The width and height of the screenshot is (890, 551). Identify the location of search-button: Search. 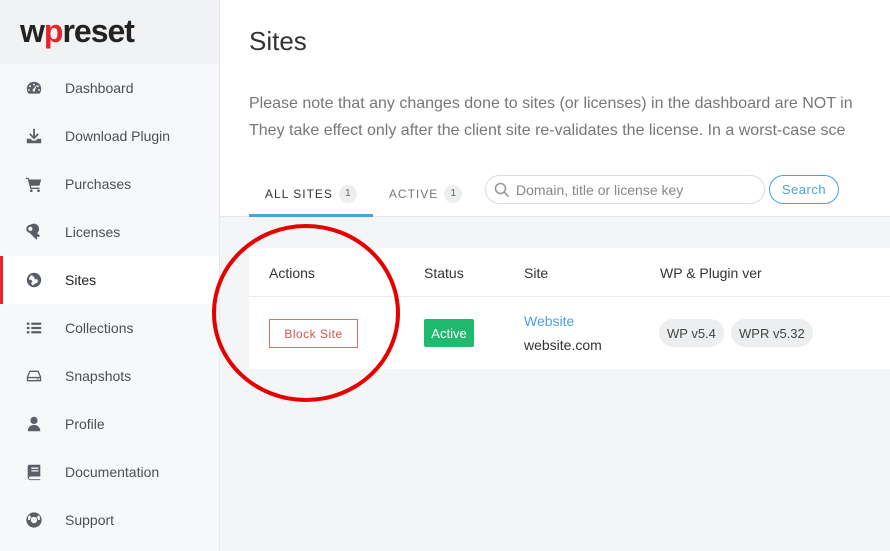
(804, 189).